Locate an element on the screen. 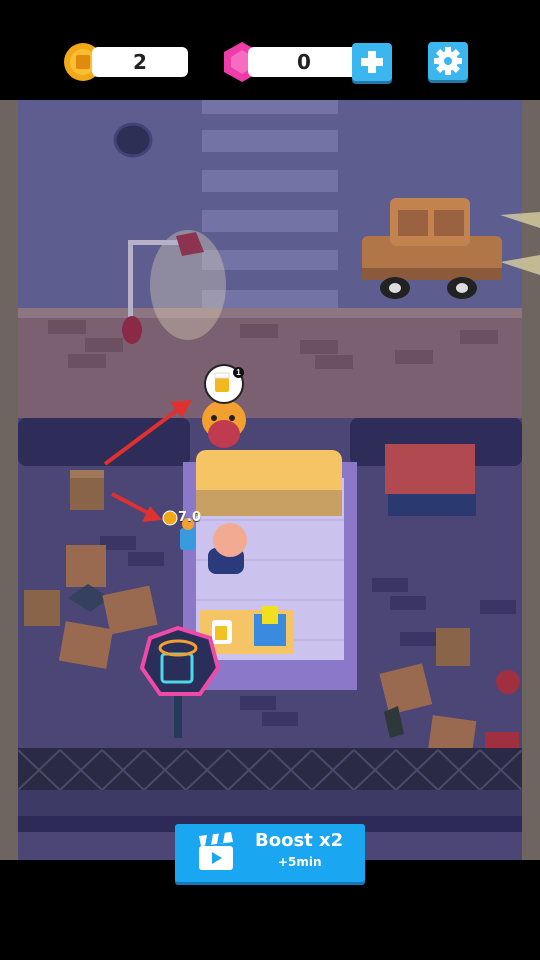 The width and height of the screenshot is (540, 960). curb is located at coordinates (270, 313).